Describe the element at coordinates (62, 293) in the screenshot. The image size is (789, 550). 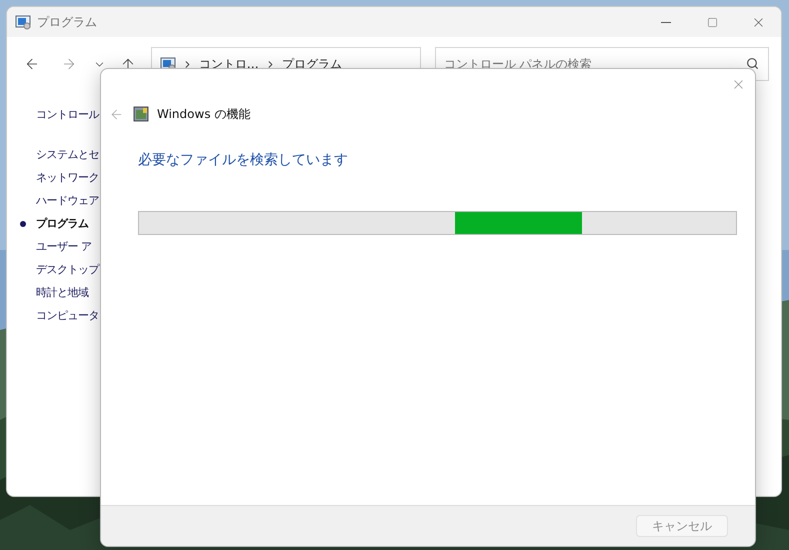
I see `sidebar-item: 時計と地域` at that location.